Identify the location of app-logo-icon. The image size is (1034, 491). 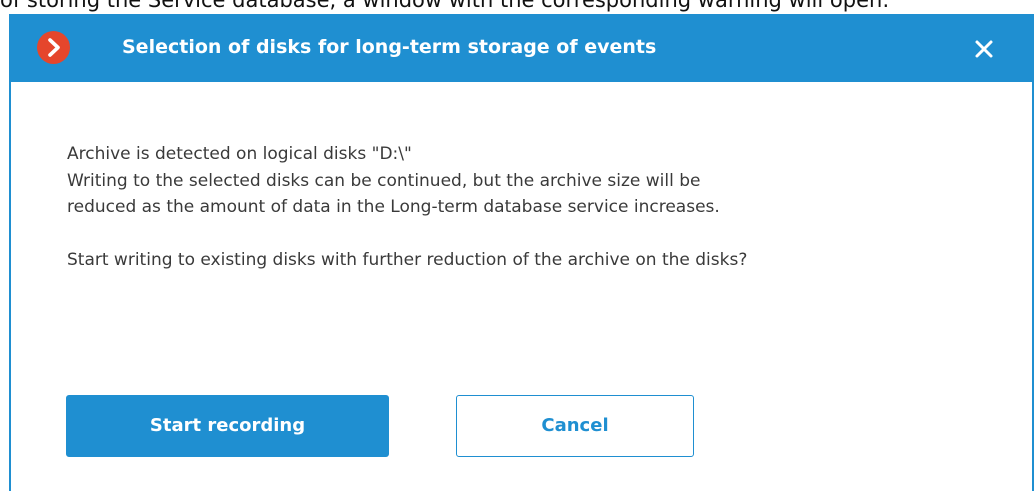
(53, 47).